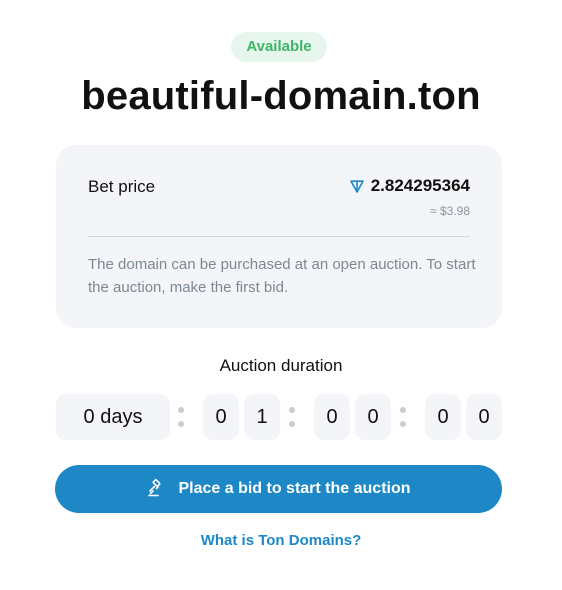 This screenshot has width=562, height=590. Describe the element at coordinates (281, 417) in the screenshot. I see `auction-timer: 0 days 0 1 0 0 0 0` at that location.